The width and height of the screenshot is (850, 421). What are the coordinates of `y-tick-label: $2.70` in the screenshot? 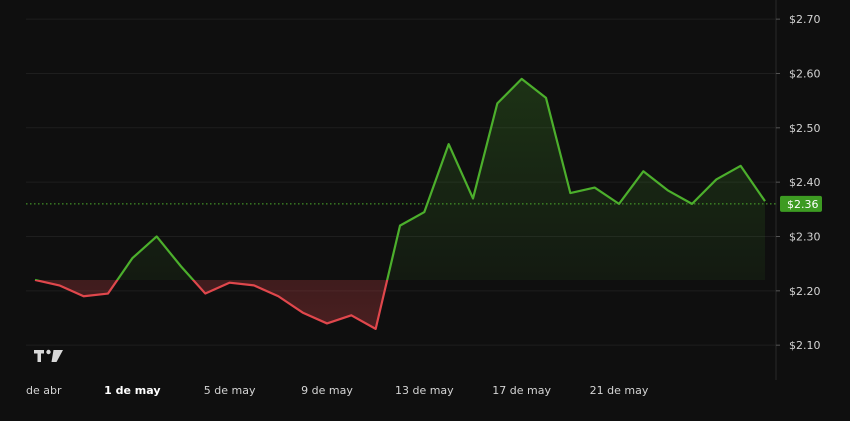 It's located at (805, 19).